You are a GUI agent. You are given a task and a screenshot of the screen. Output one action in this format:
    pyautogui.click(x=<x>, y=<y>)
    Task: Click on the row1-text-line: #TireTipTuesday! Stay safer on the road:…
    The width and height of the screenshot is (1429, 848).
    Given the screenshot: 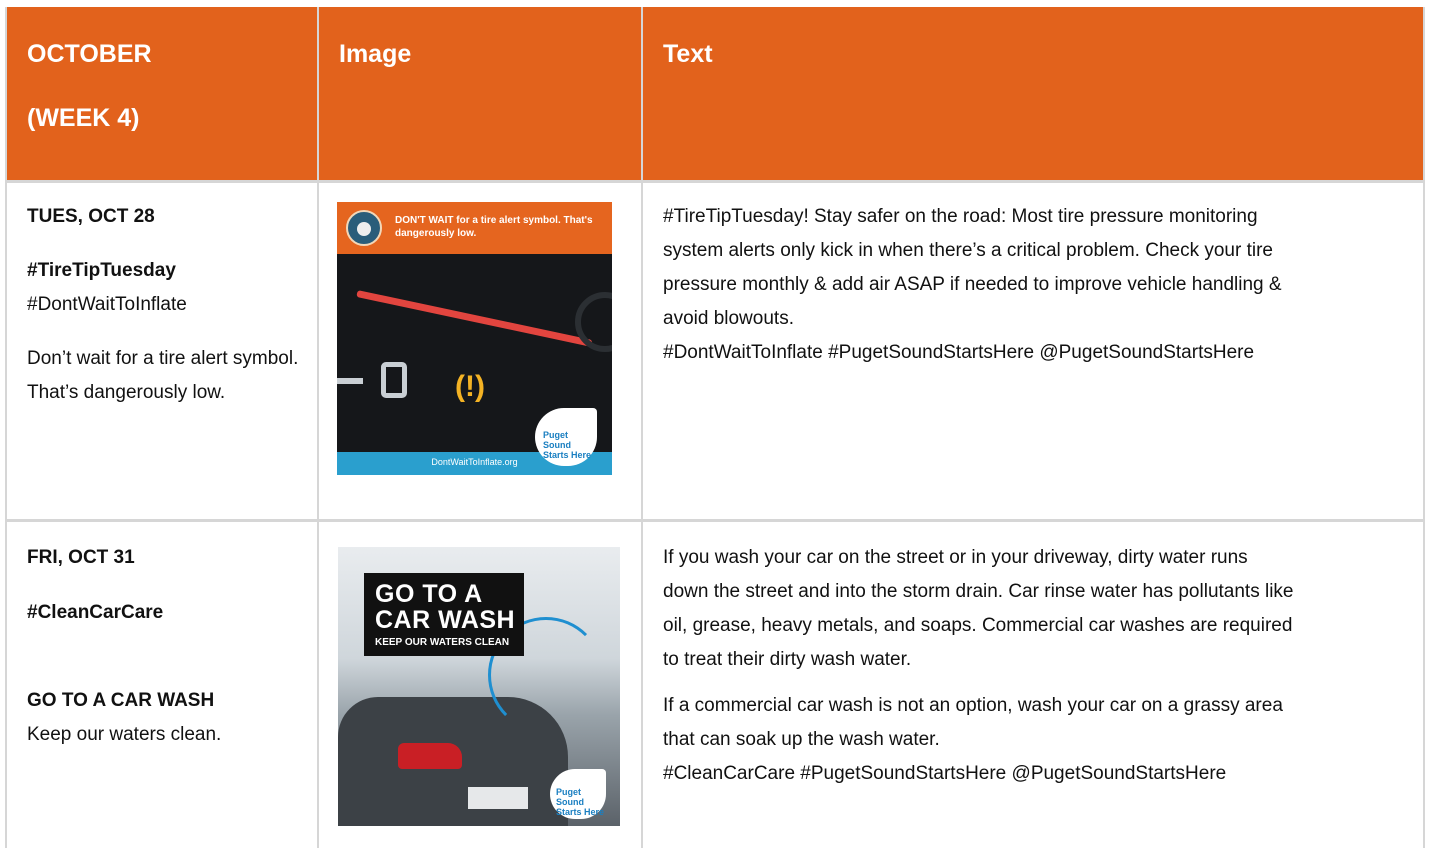 What is the action you would take?
    pyautogui.click(x=960, y=216)
    